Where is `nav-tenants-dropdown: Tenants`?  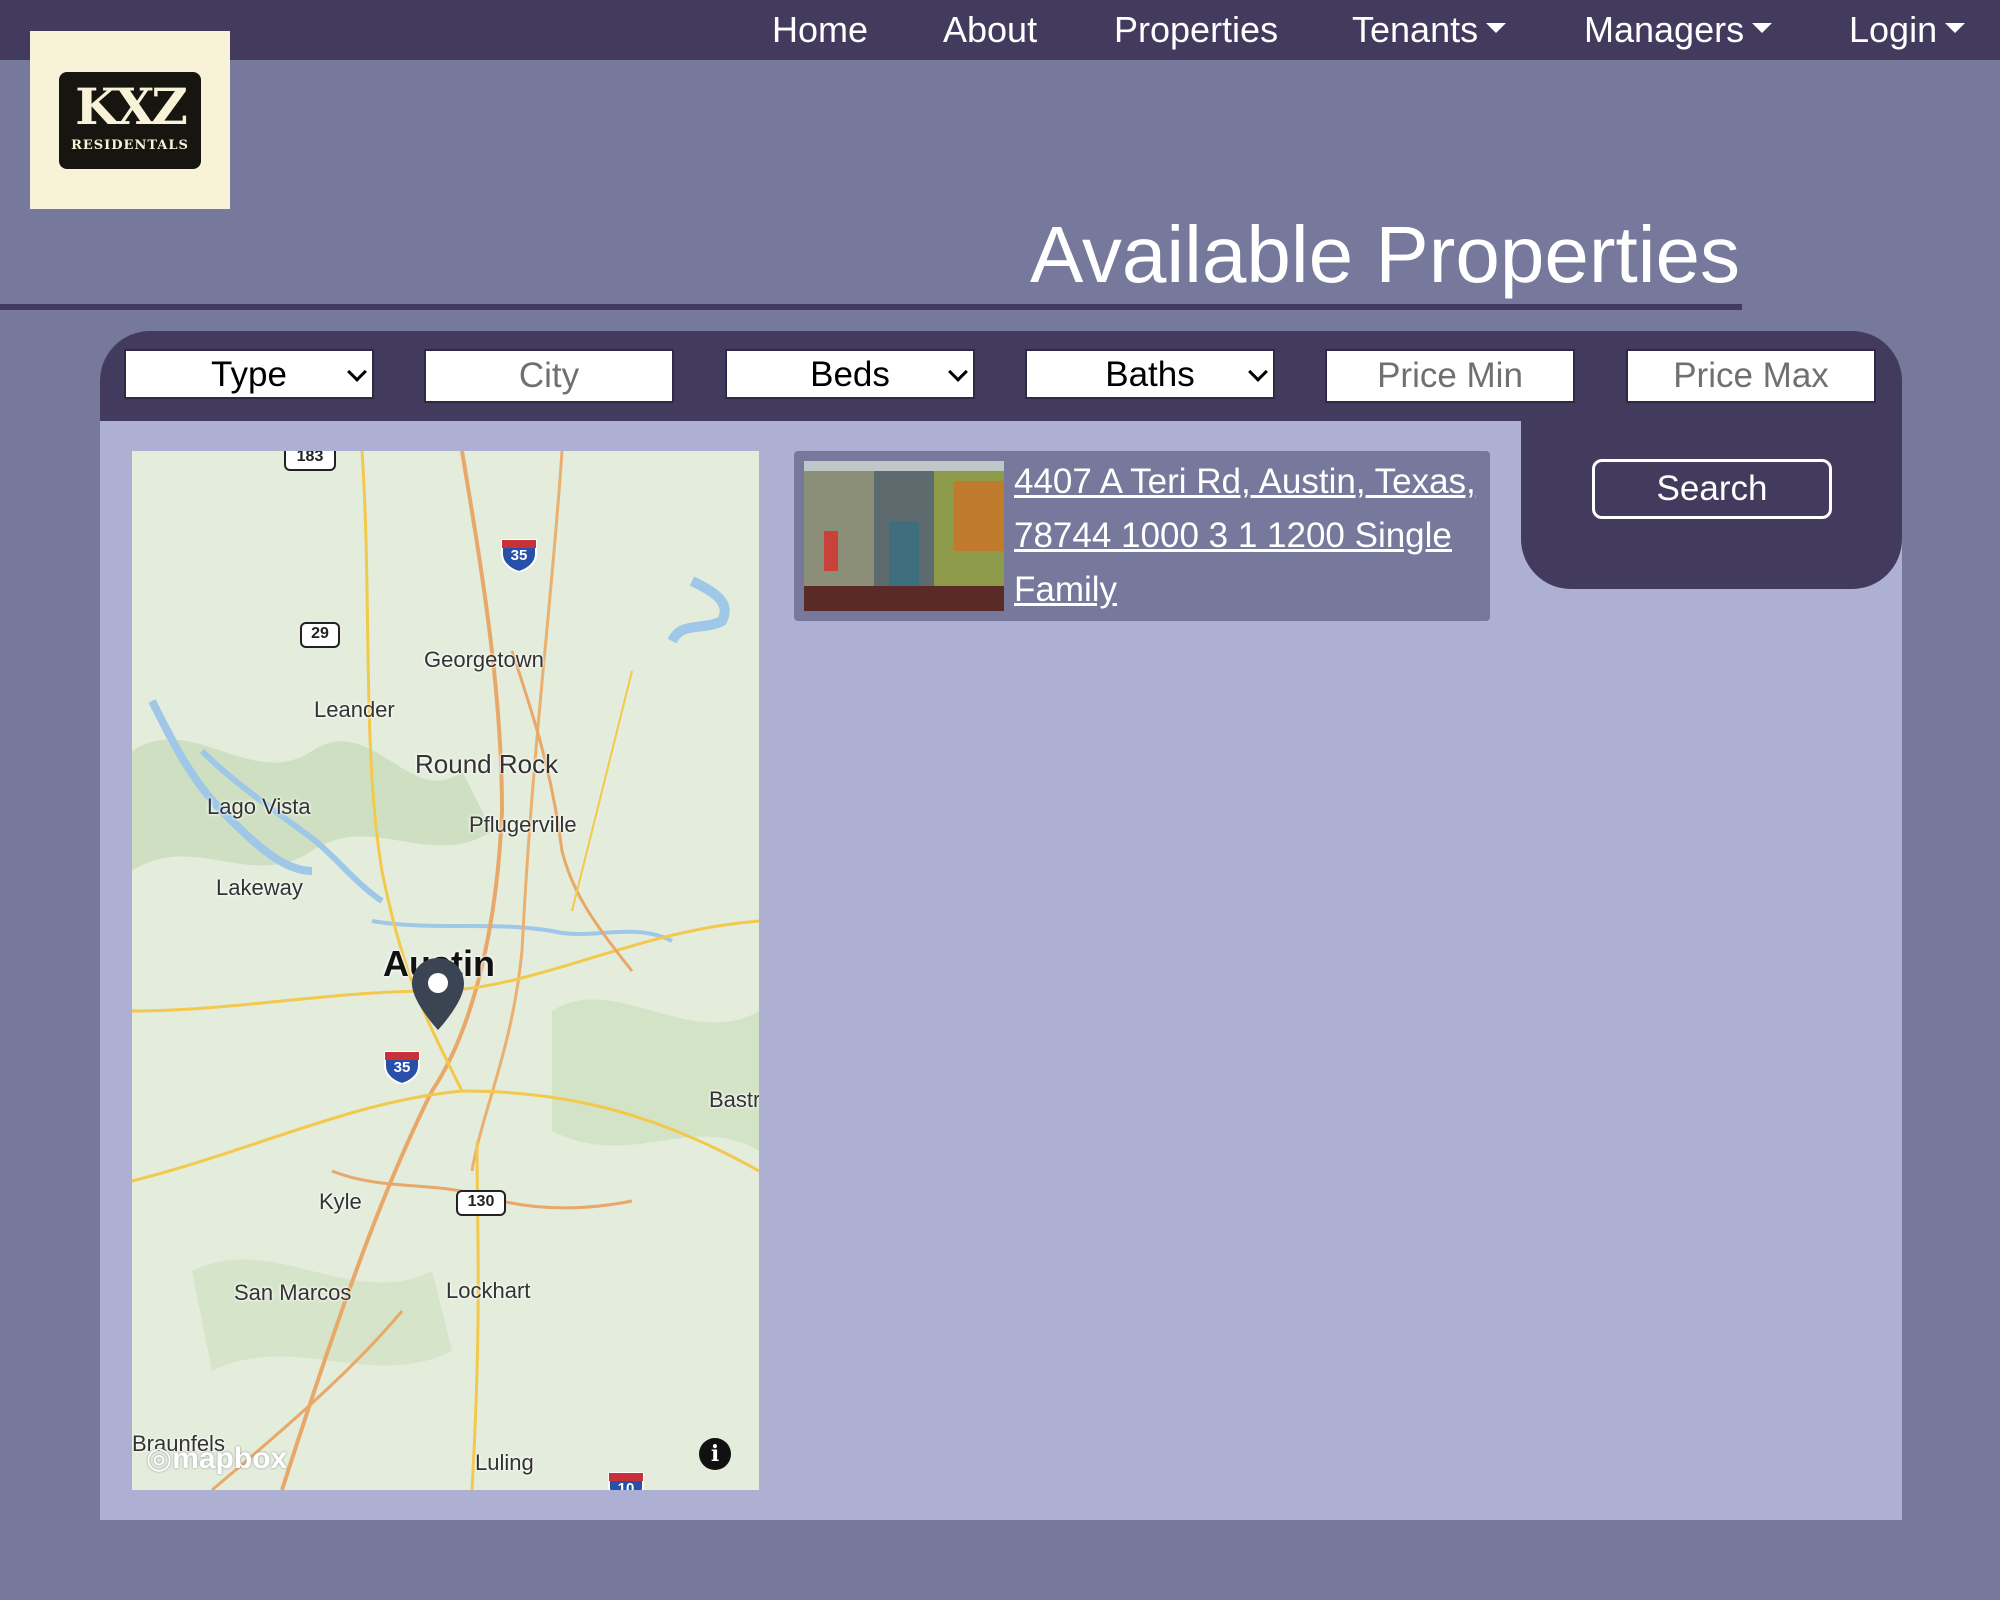
nav-tenants-dropdown: Tenants is located at coordinates (1429, 30).